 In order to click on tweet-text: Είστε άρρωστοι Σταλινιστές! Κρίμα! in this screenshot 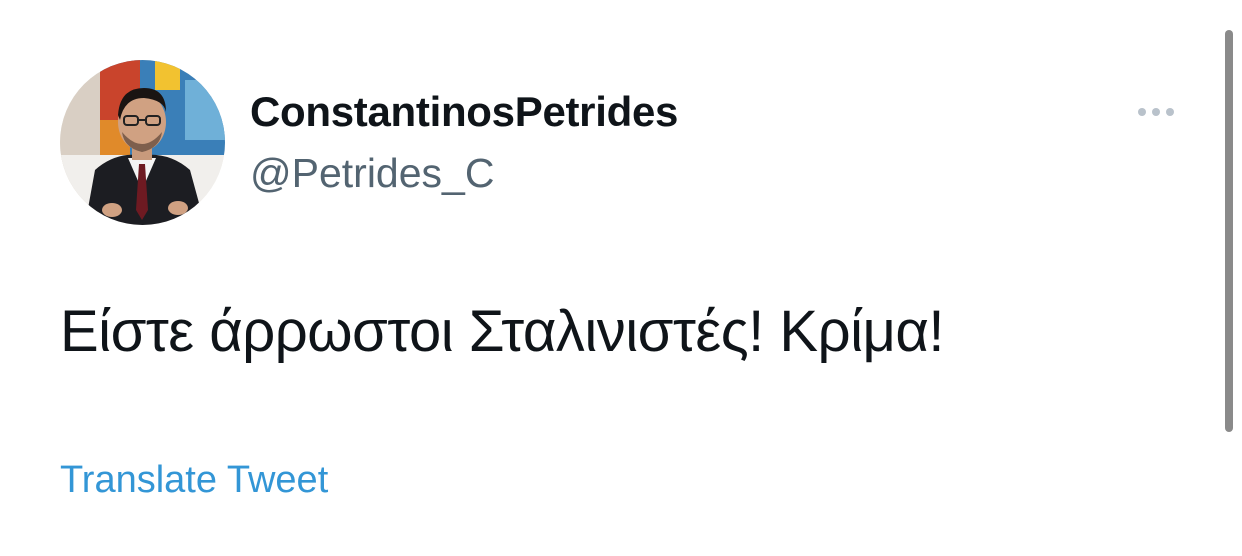, I will do `click(502, 331)`.